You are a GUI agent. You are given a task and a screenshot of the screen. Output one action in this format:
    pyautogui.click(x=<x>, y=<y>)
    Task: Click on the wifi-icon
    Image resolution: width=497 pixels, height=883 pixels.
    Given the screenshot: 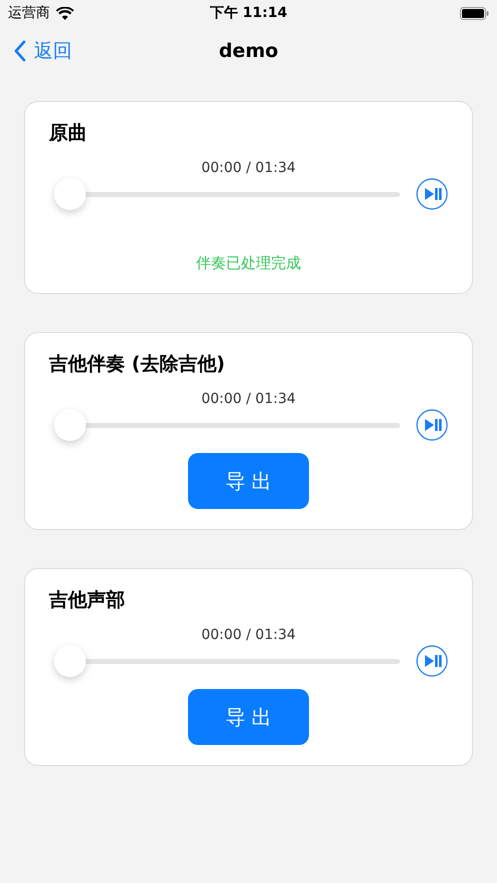 What is the action you would take?
    pyautogui.click(x=65, y=13)
    